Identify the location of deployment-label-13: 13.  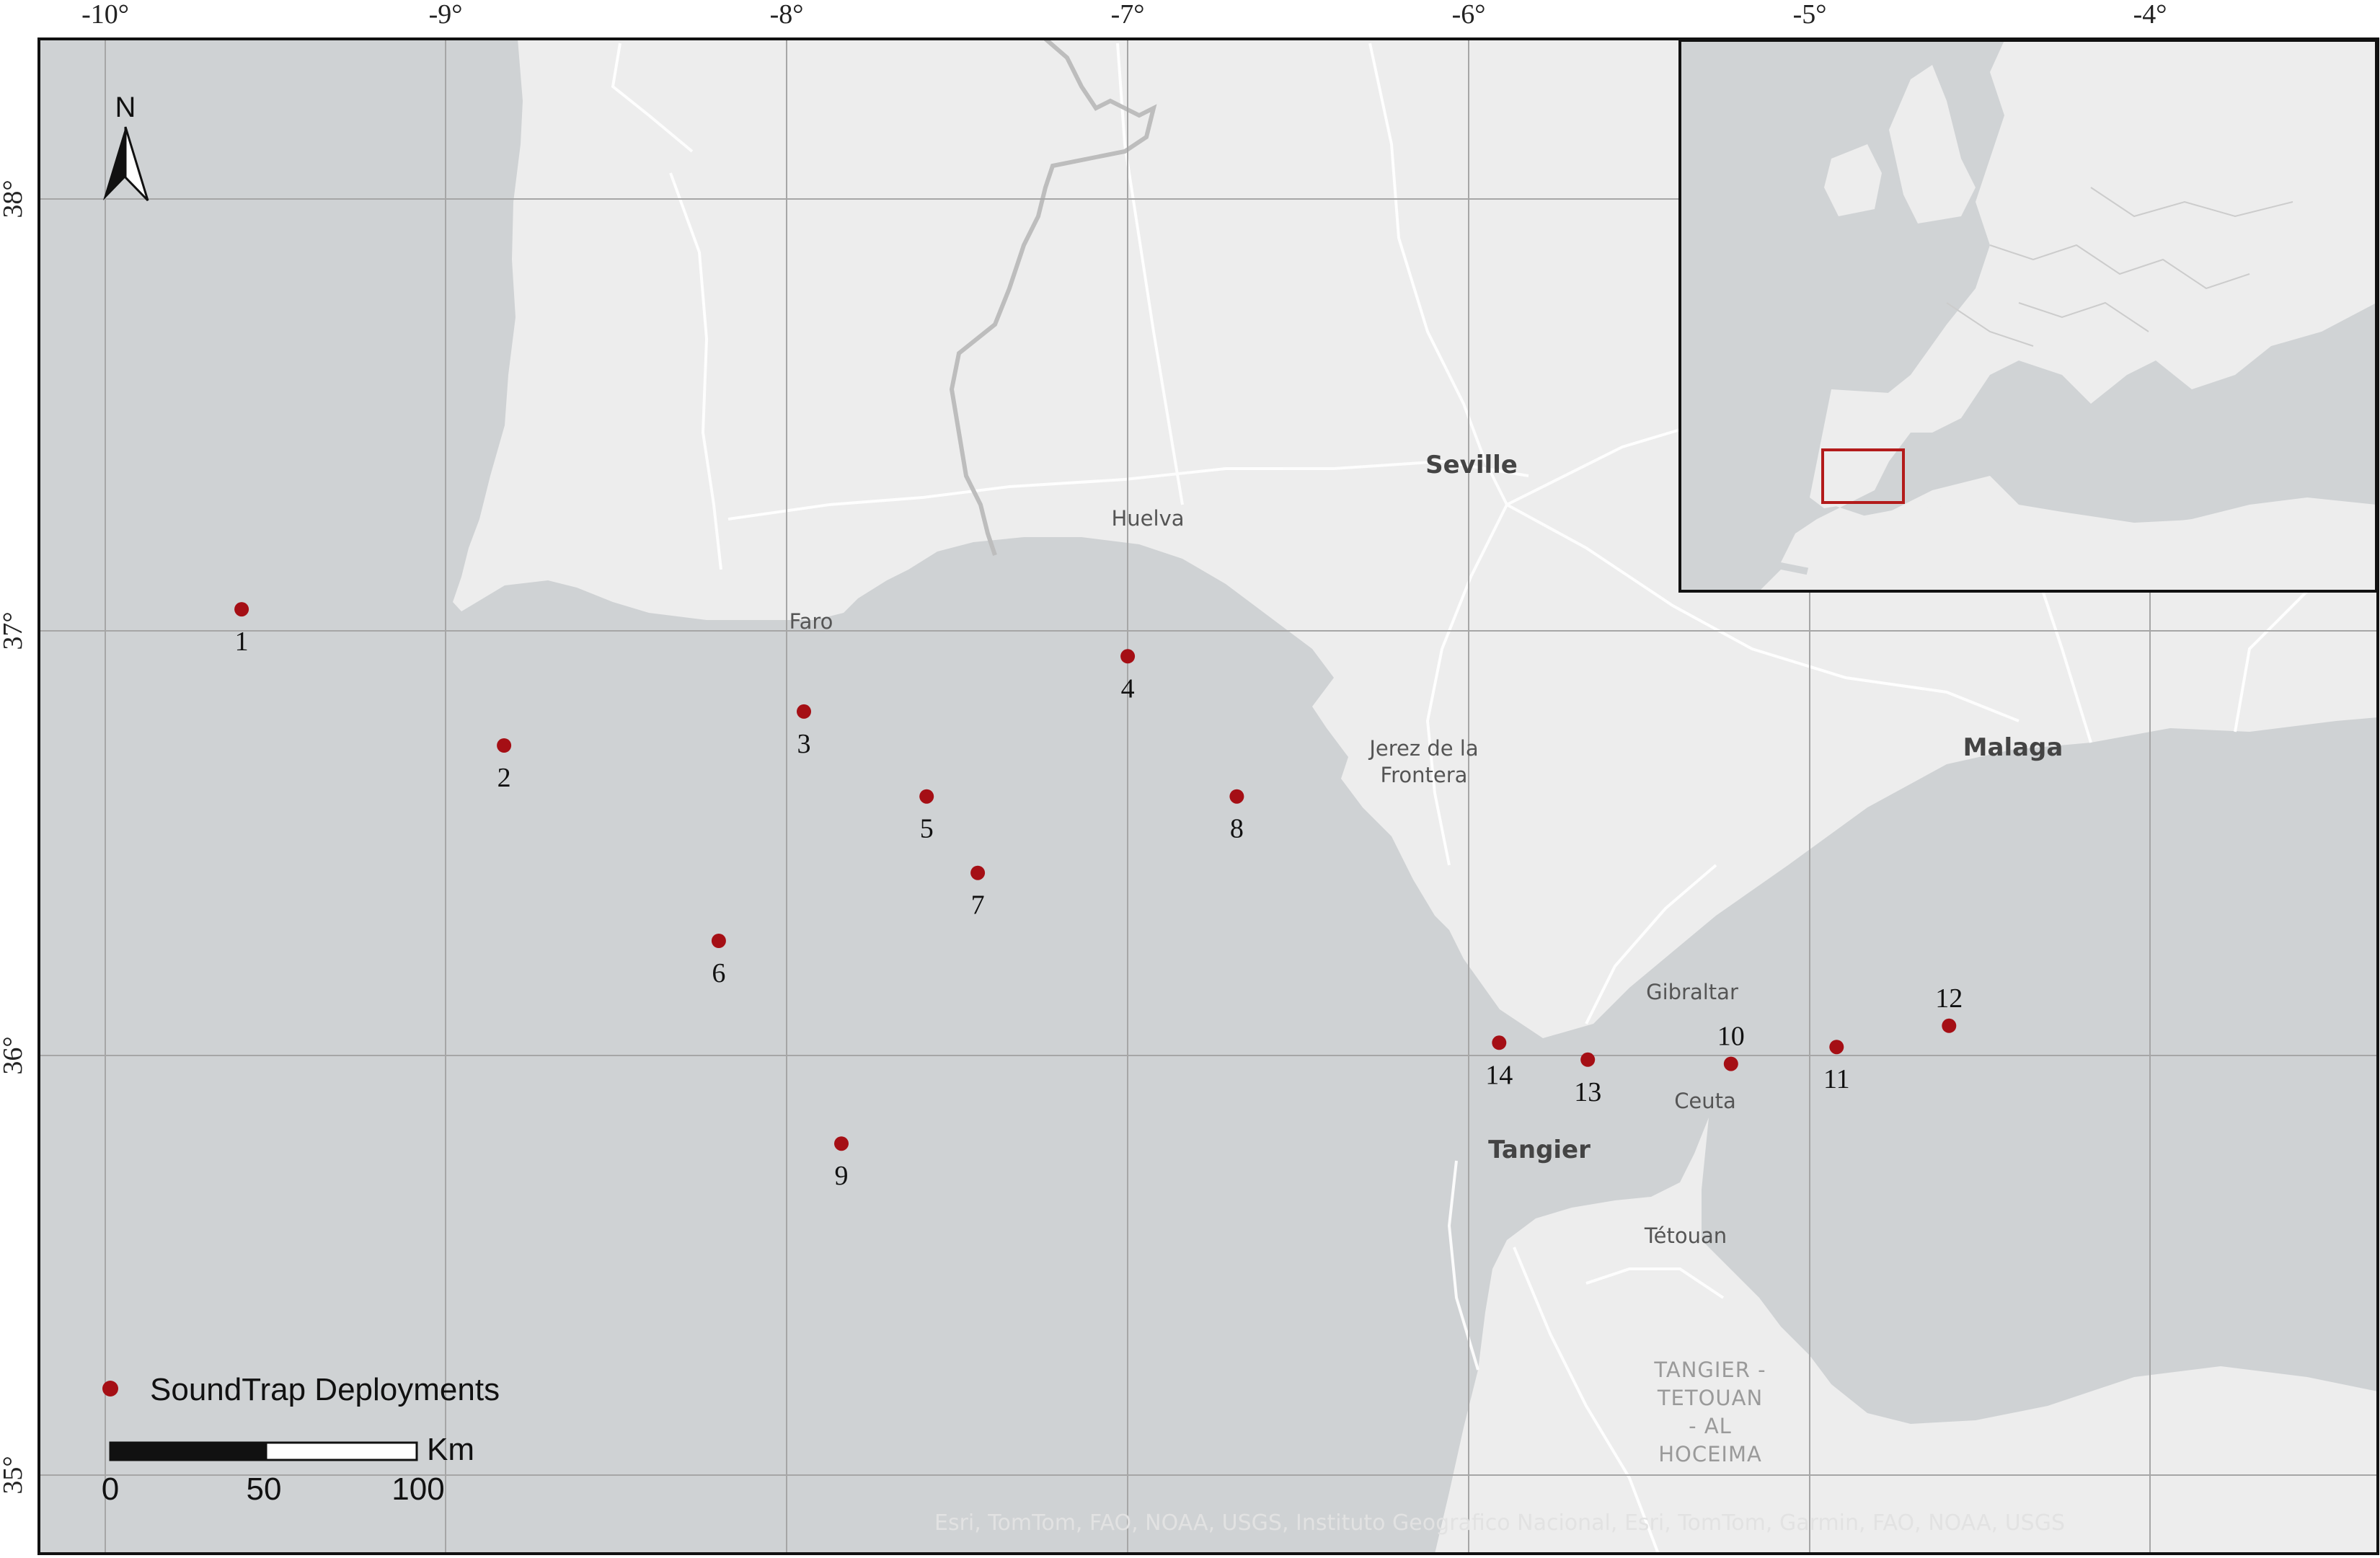
(1587, 1092).